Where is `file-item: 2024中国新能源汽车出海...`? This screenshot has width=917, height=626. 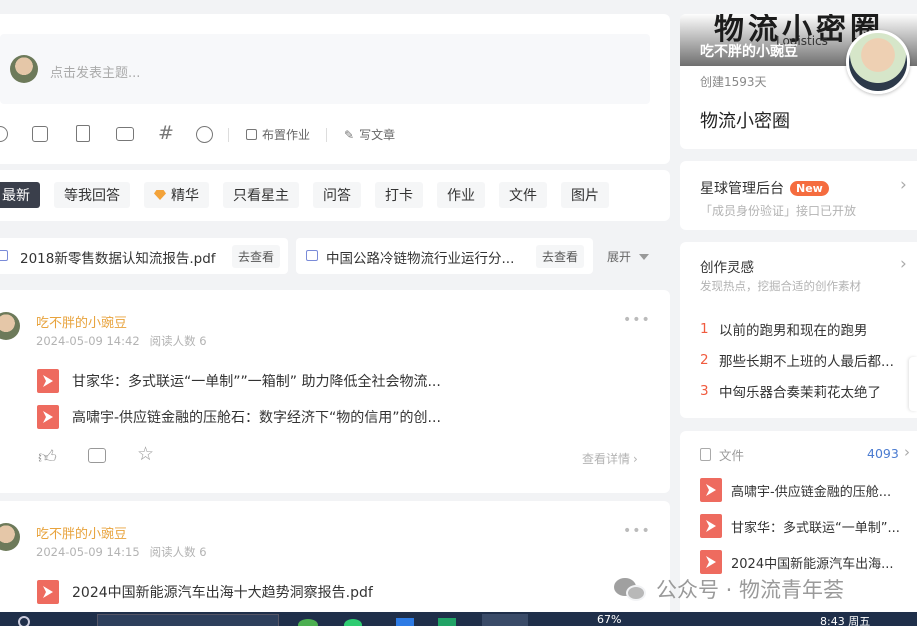
file-item: 2024中国新能源汽车出海... is located at coordinates (796, 562).